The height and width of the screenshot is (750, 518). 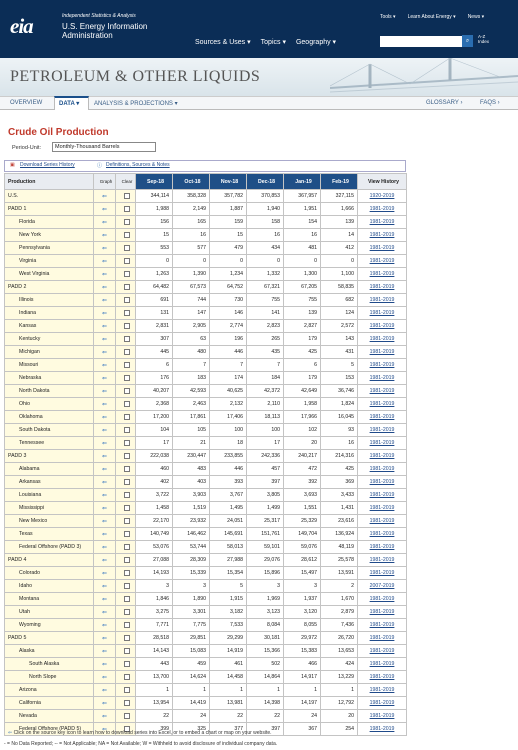 I want to click on search-icon: ⌕, so click(x=467, y=41).